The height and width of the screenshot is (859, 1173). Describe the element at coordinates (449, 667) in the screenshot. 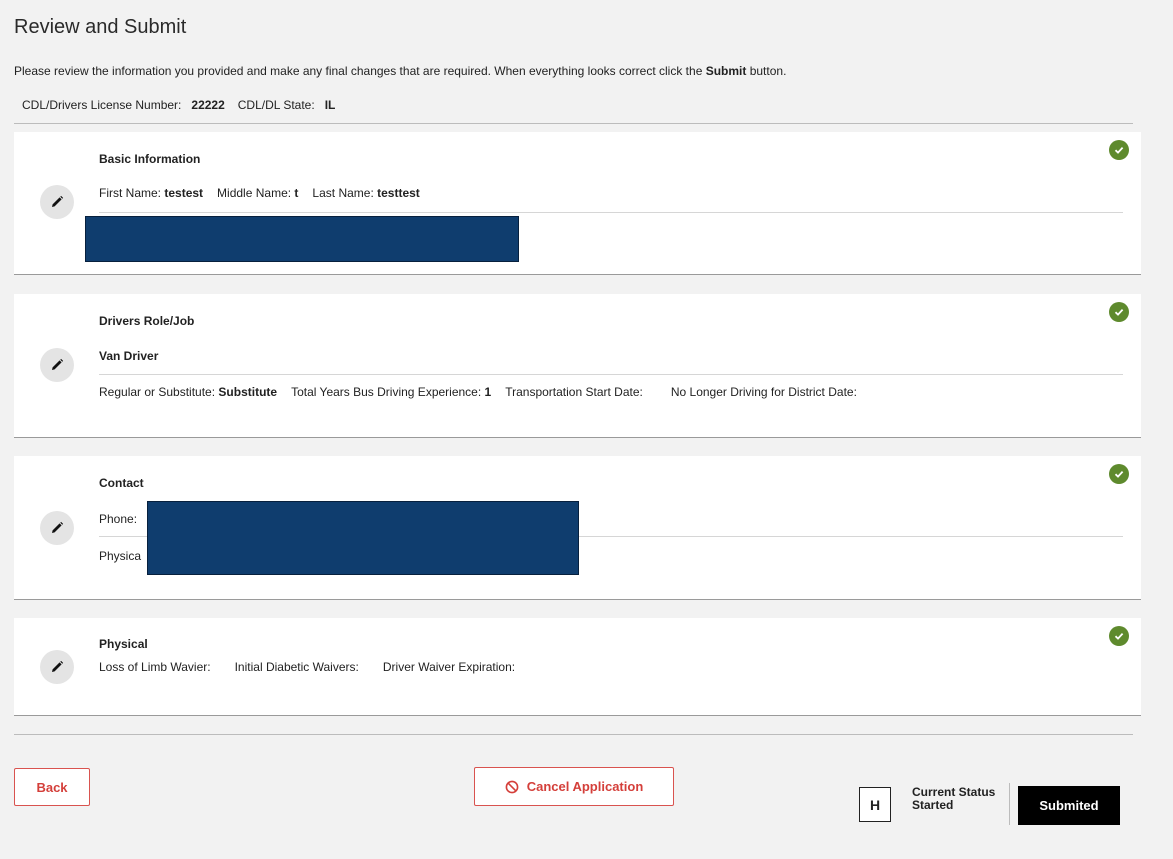

I see `waiver-expiration-label: Driver Waiver Expiration:` at that location.